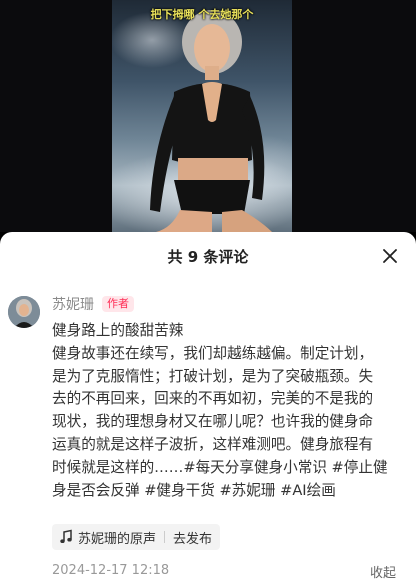 The image size is (416, 585). Describe the element at coordinates (118, 330) in the screenshot. I see `comment-line: 健身路上的酸甜苦辣` at that location.